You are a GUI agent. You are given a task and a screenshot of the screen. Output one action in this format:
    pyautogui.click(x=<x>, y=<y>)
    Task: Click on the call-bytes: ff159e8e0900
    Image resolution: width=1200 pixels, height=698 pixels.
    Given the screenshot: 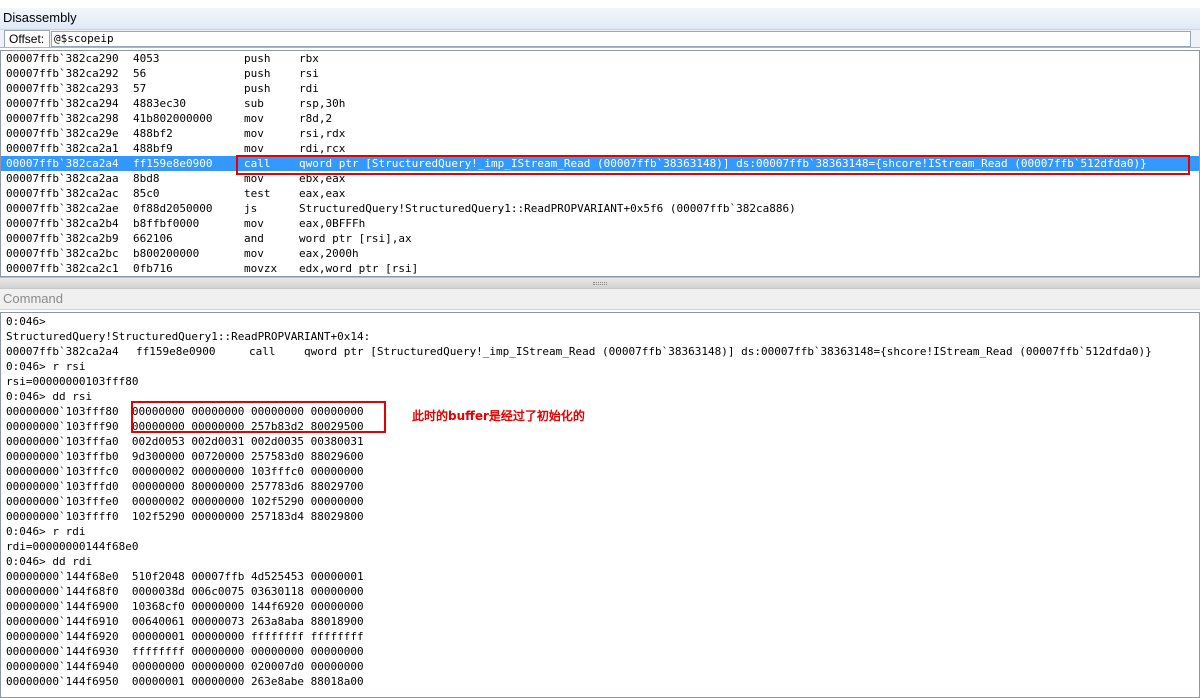 What is the action you would take?
    pyautogui.click(x=176, y=351)
    